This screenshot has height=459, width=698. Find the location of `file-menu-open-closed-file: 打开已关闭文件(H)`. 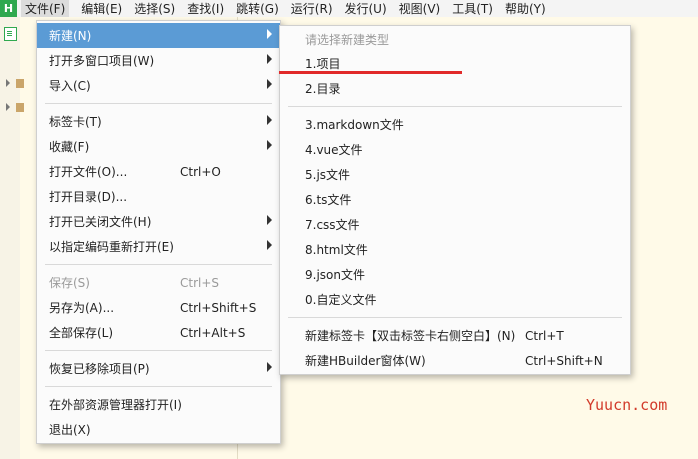

file-menu-open-closed-file: 打开已关闭文件(H) is located at coordinates (158, 221).